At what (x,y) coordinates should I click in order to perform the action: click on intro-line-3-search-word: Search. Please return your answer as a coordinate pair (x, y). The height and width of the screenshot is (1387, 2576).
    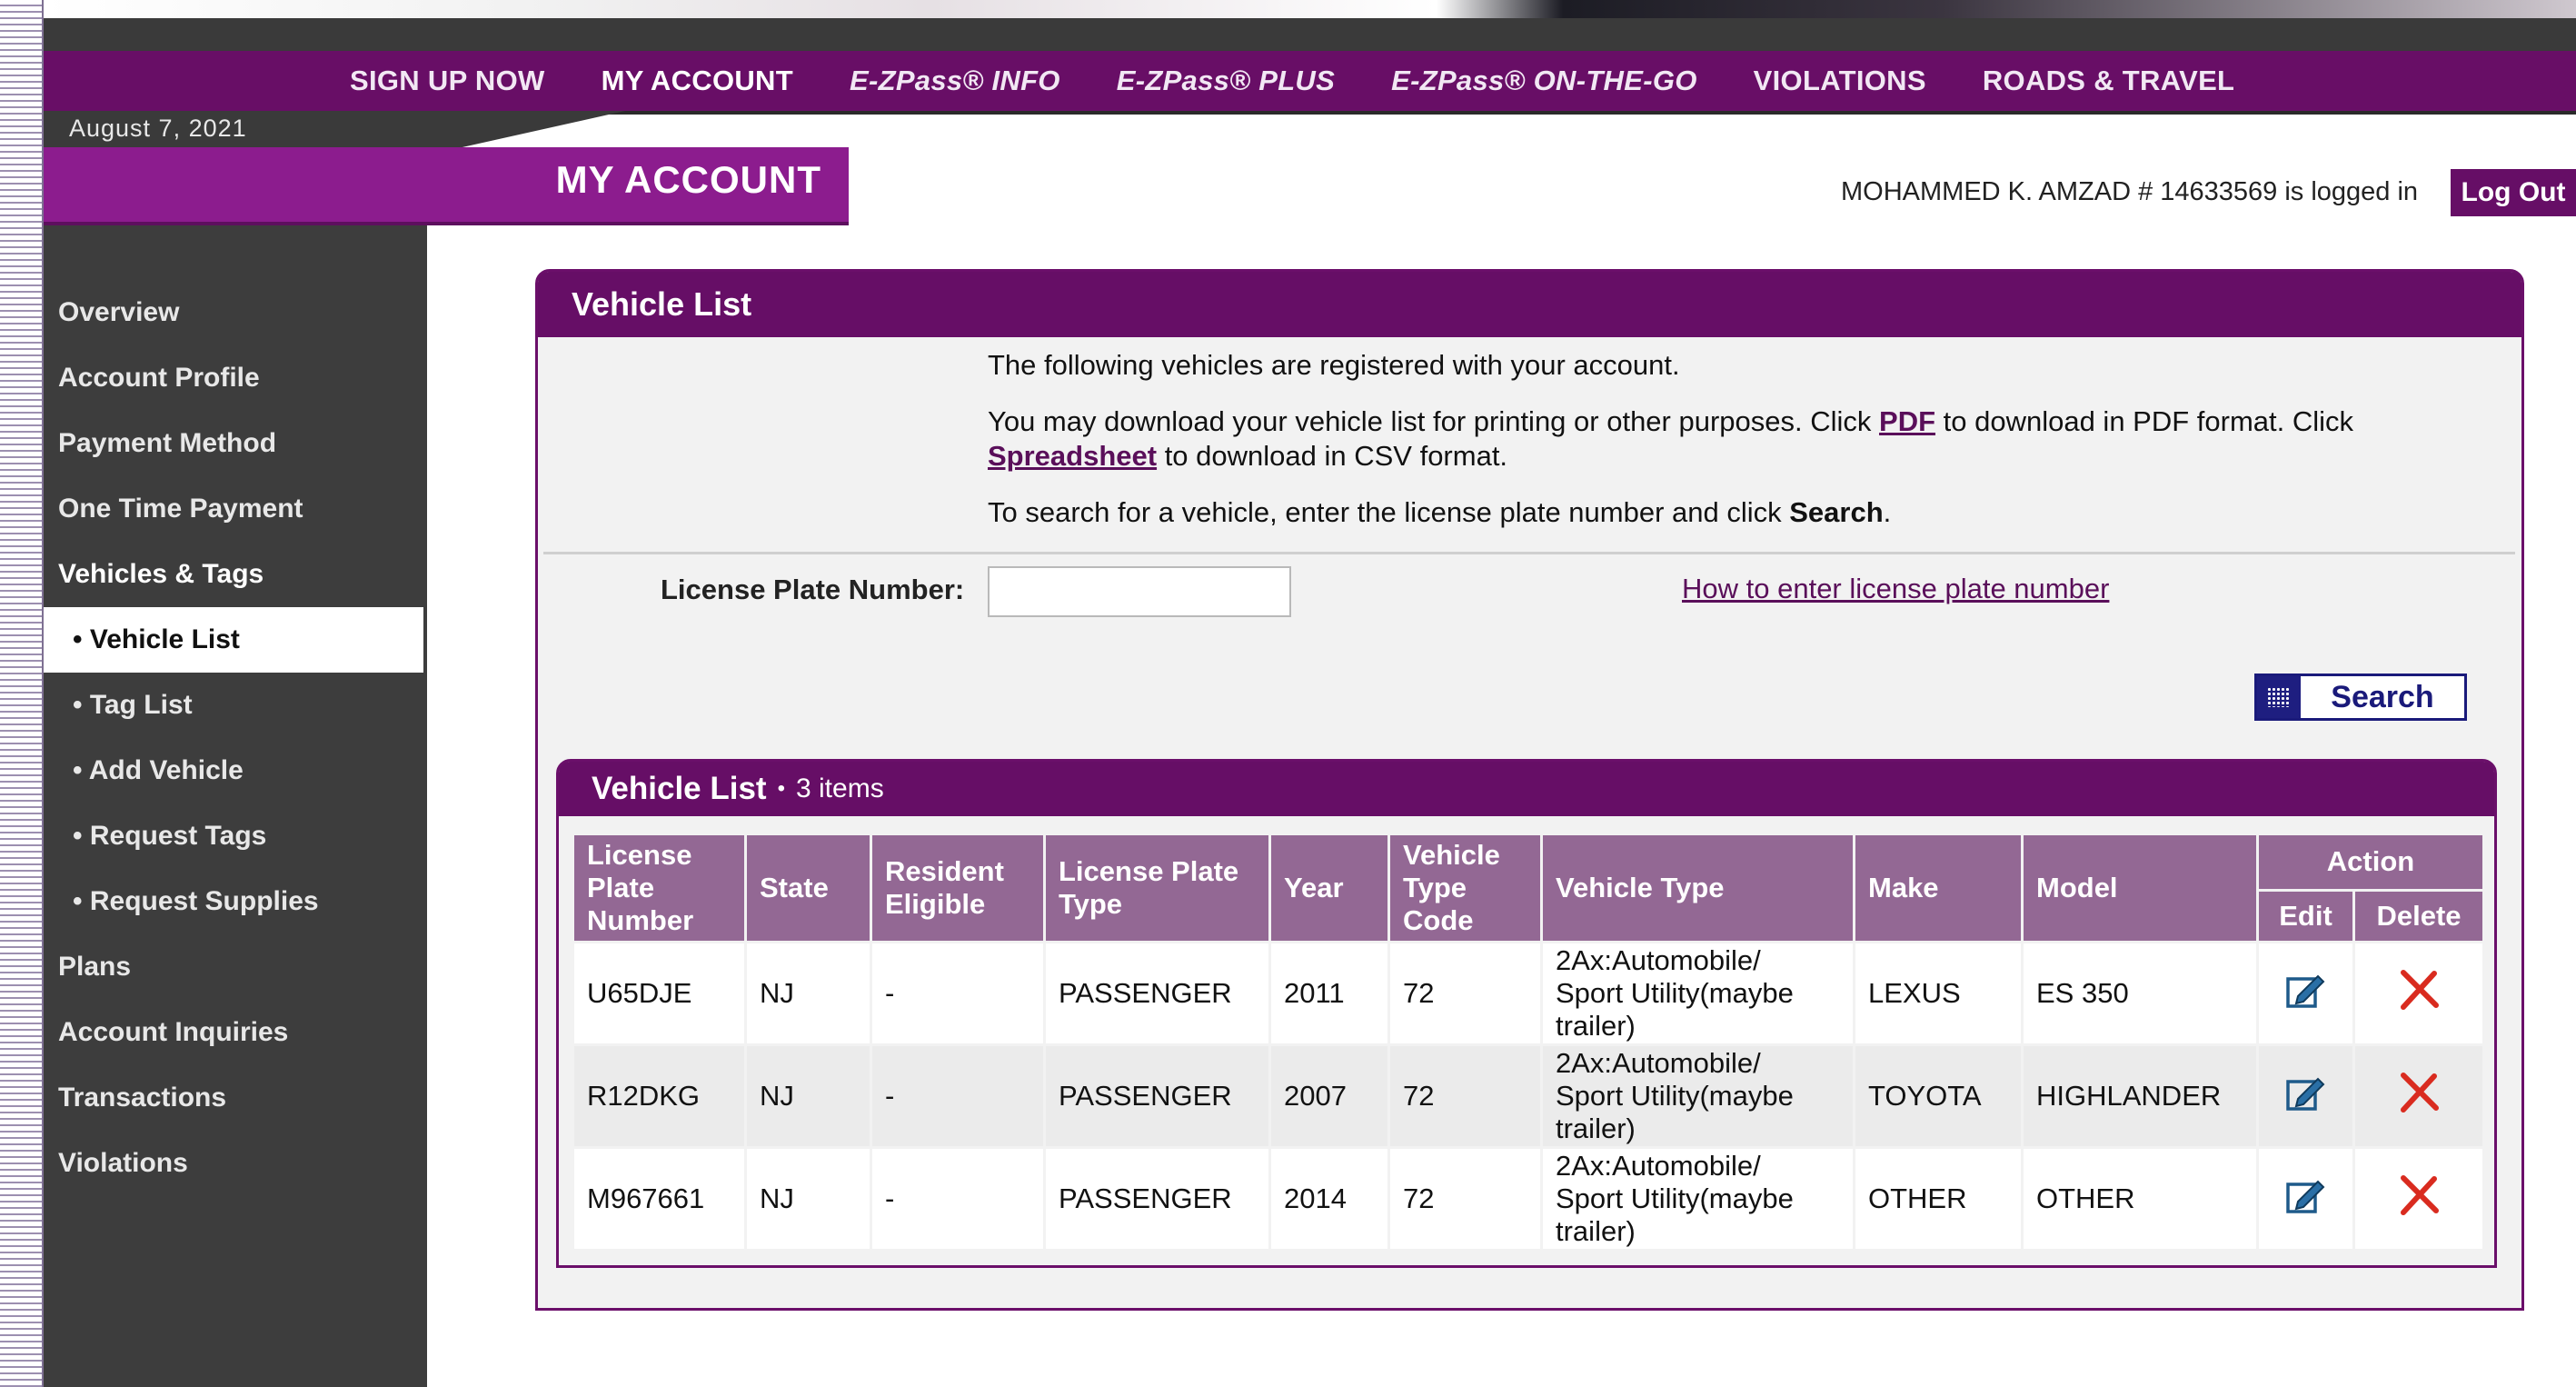
    Looking at the image, I should click on (1836, 512).